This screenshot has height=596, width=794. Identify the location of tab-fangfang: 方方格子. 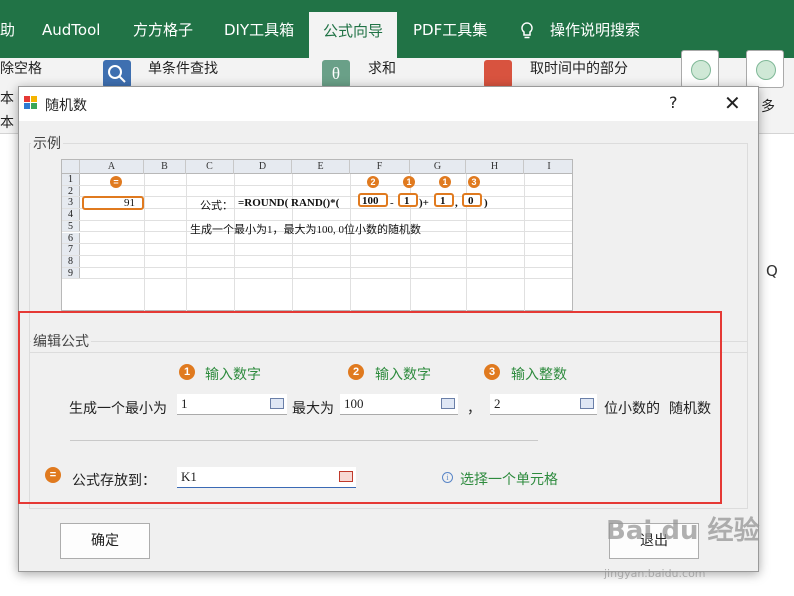
(163, 30).